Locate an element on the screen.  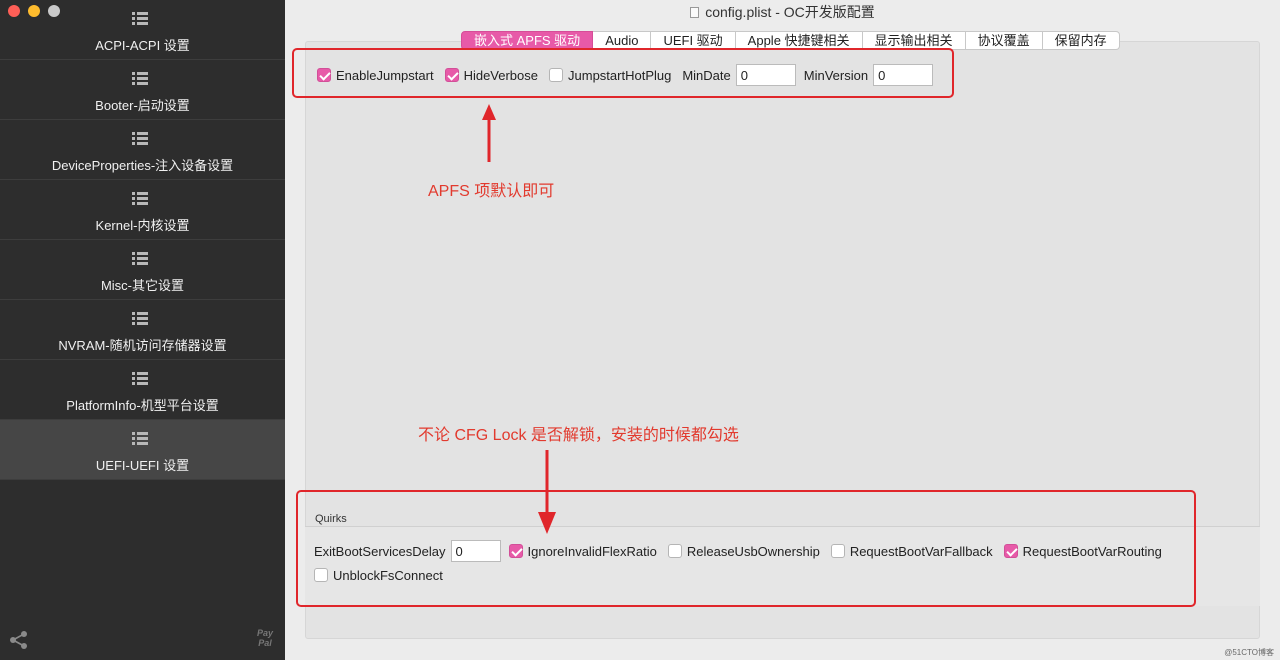
document-icon is located at coordinates (695, 12).